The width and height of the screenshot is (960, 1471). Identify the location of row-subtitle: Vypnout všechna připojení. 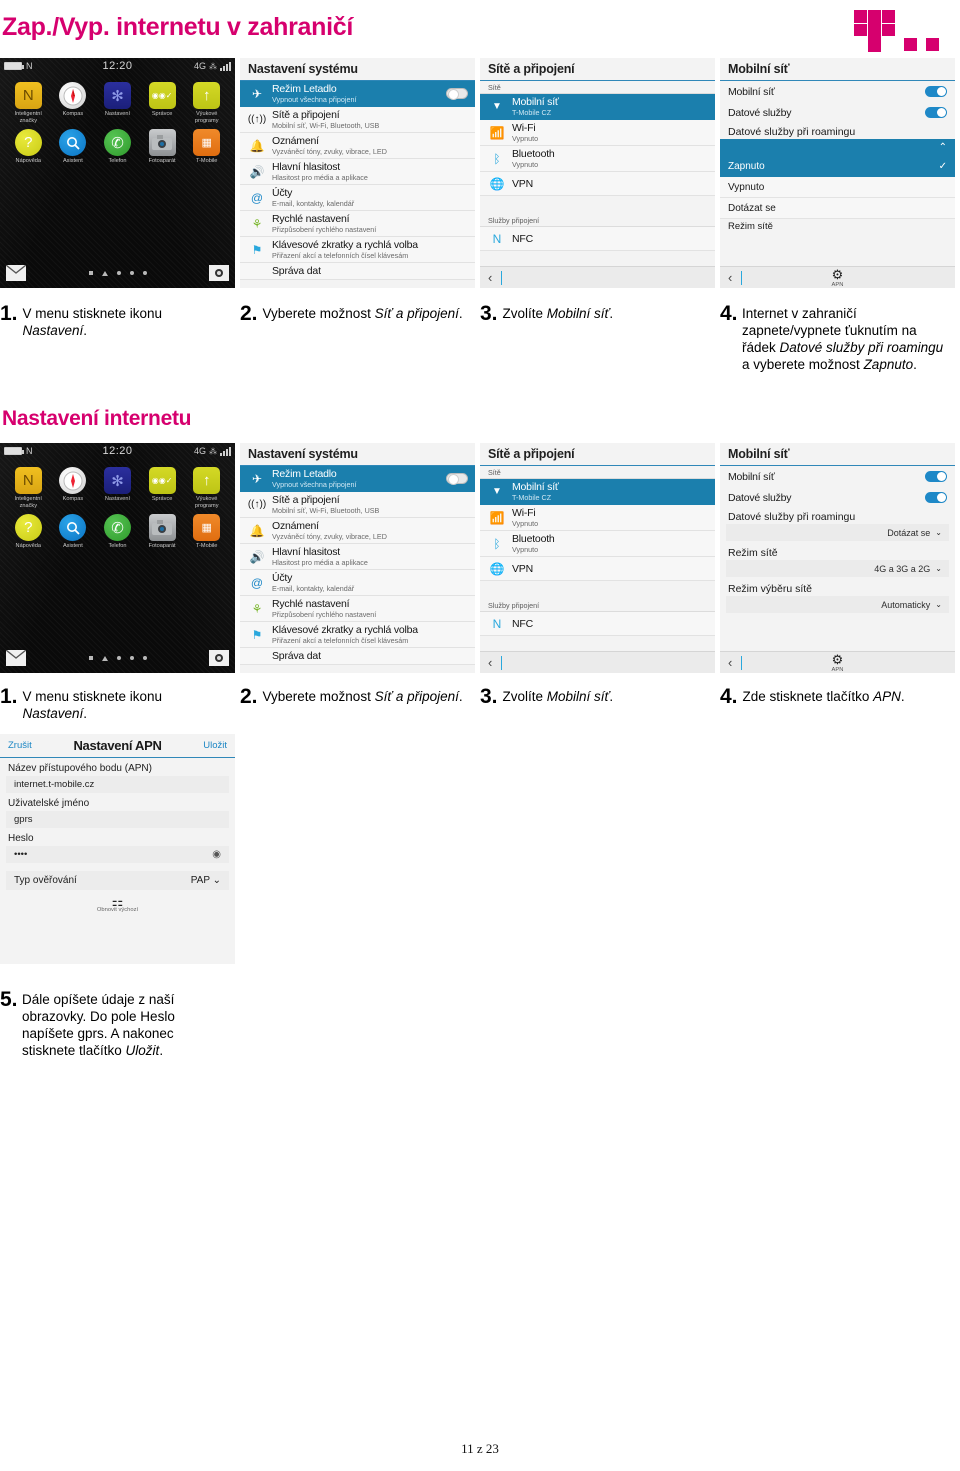
(314, 99).